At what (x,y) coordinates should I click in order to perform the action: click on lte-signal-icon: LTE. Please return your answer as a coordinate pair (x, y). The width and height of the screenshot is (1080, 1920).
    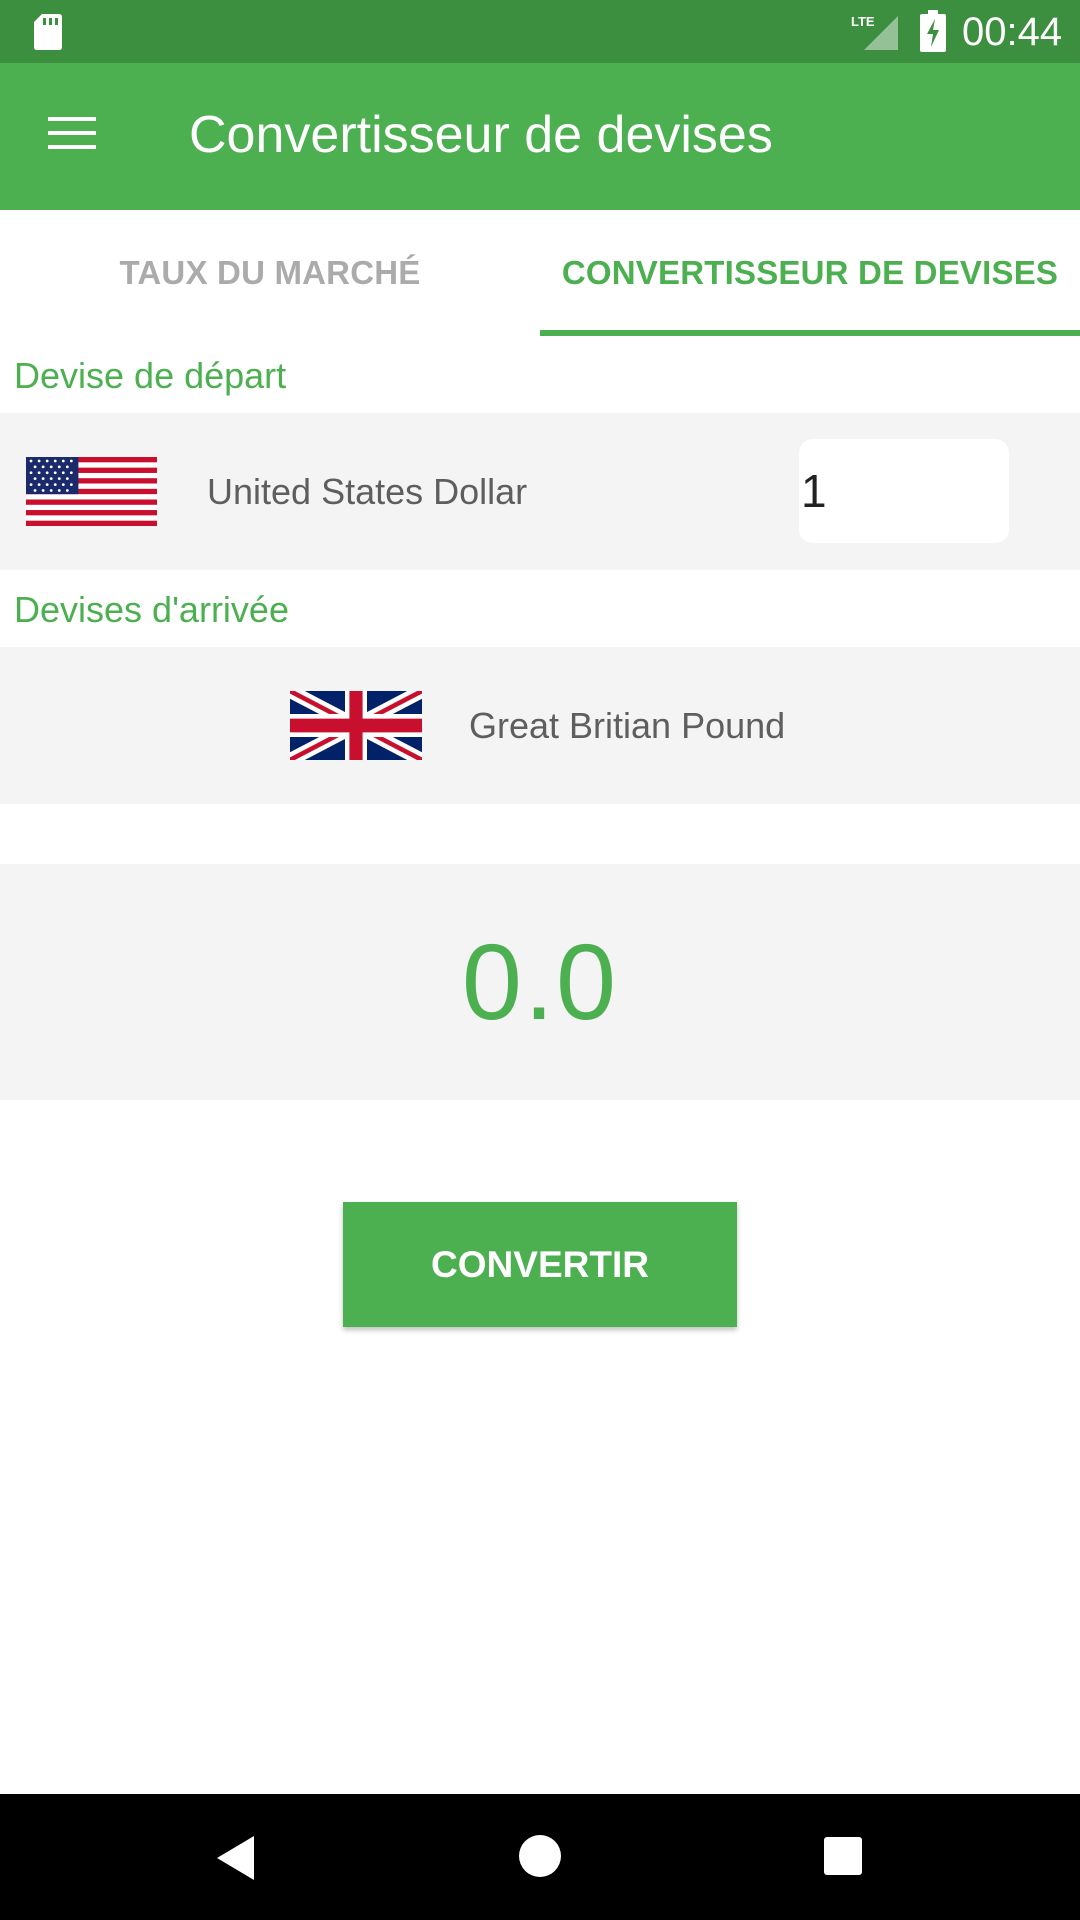
    Looking at the image, I should click on (874, 32).